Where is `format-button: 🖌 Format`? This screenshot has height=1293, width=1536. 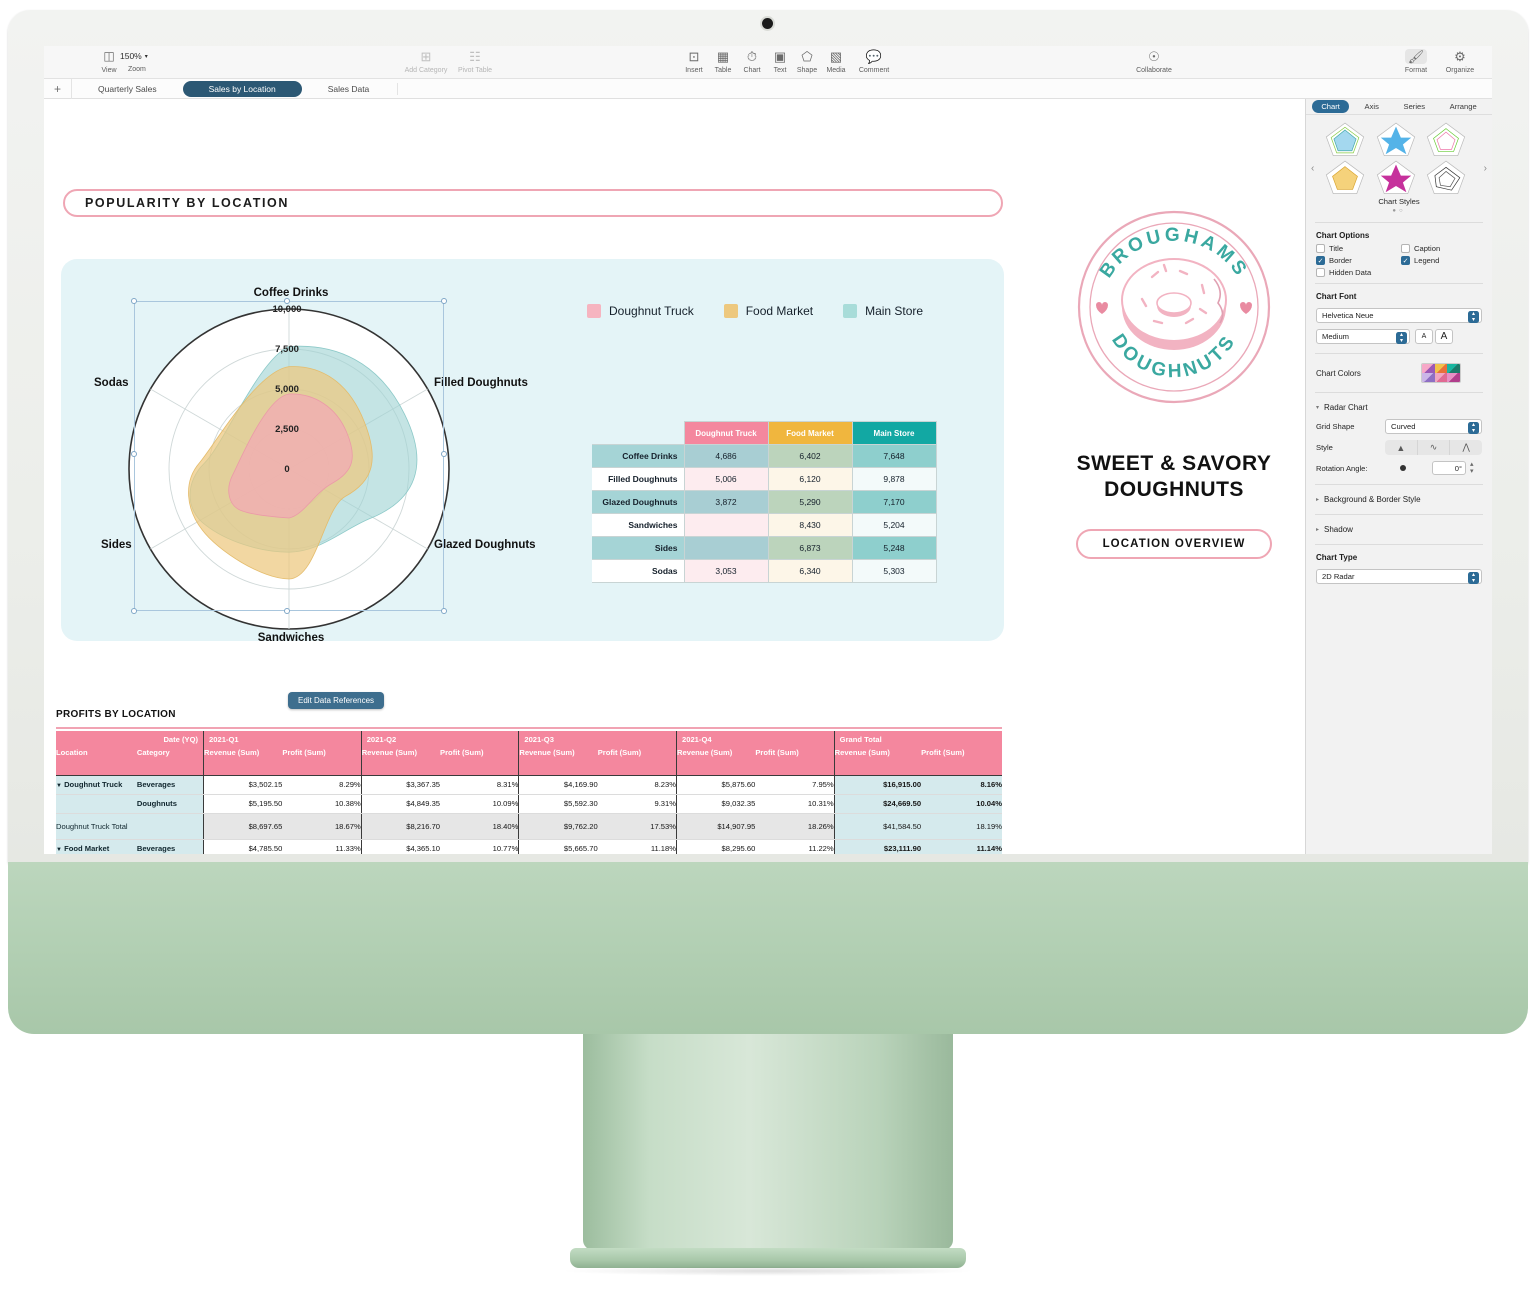 format-button: 🖌 Format is located at coordinates (1416, 61).